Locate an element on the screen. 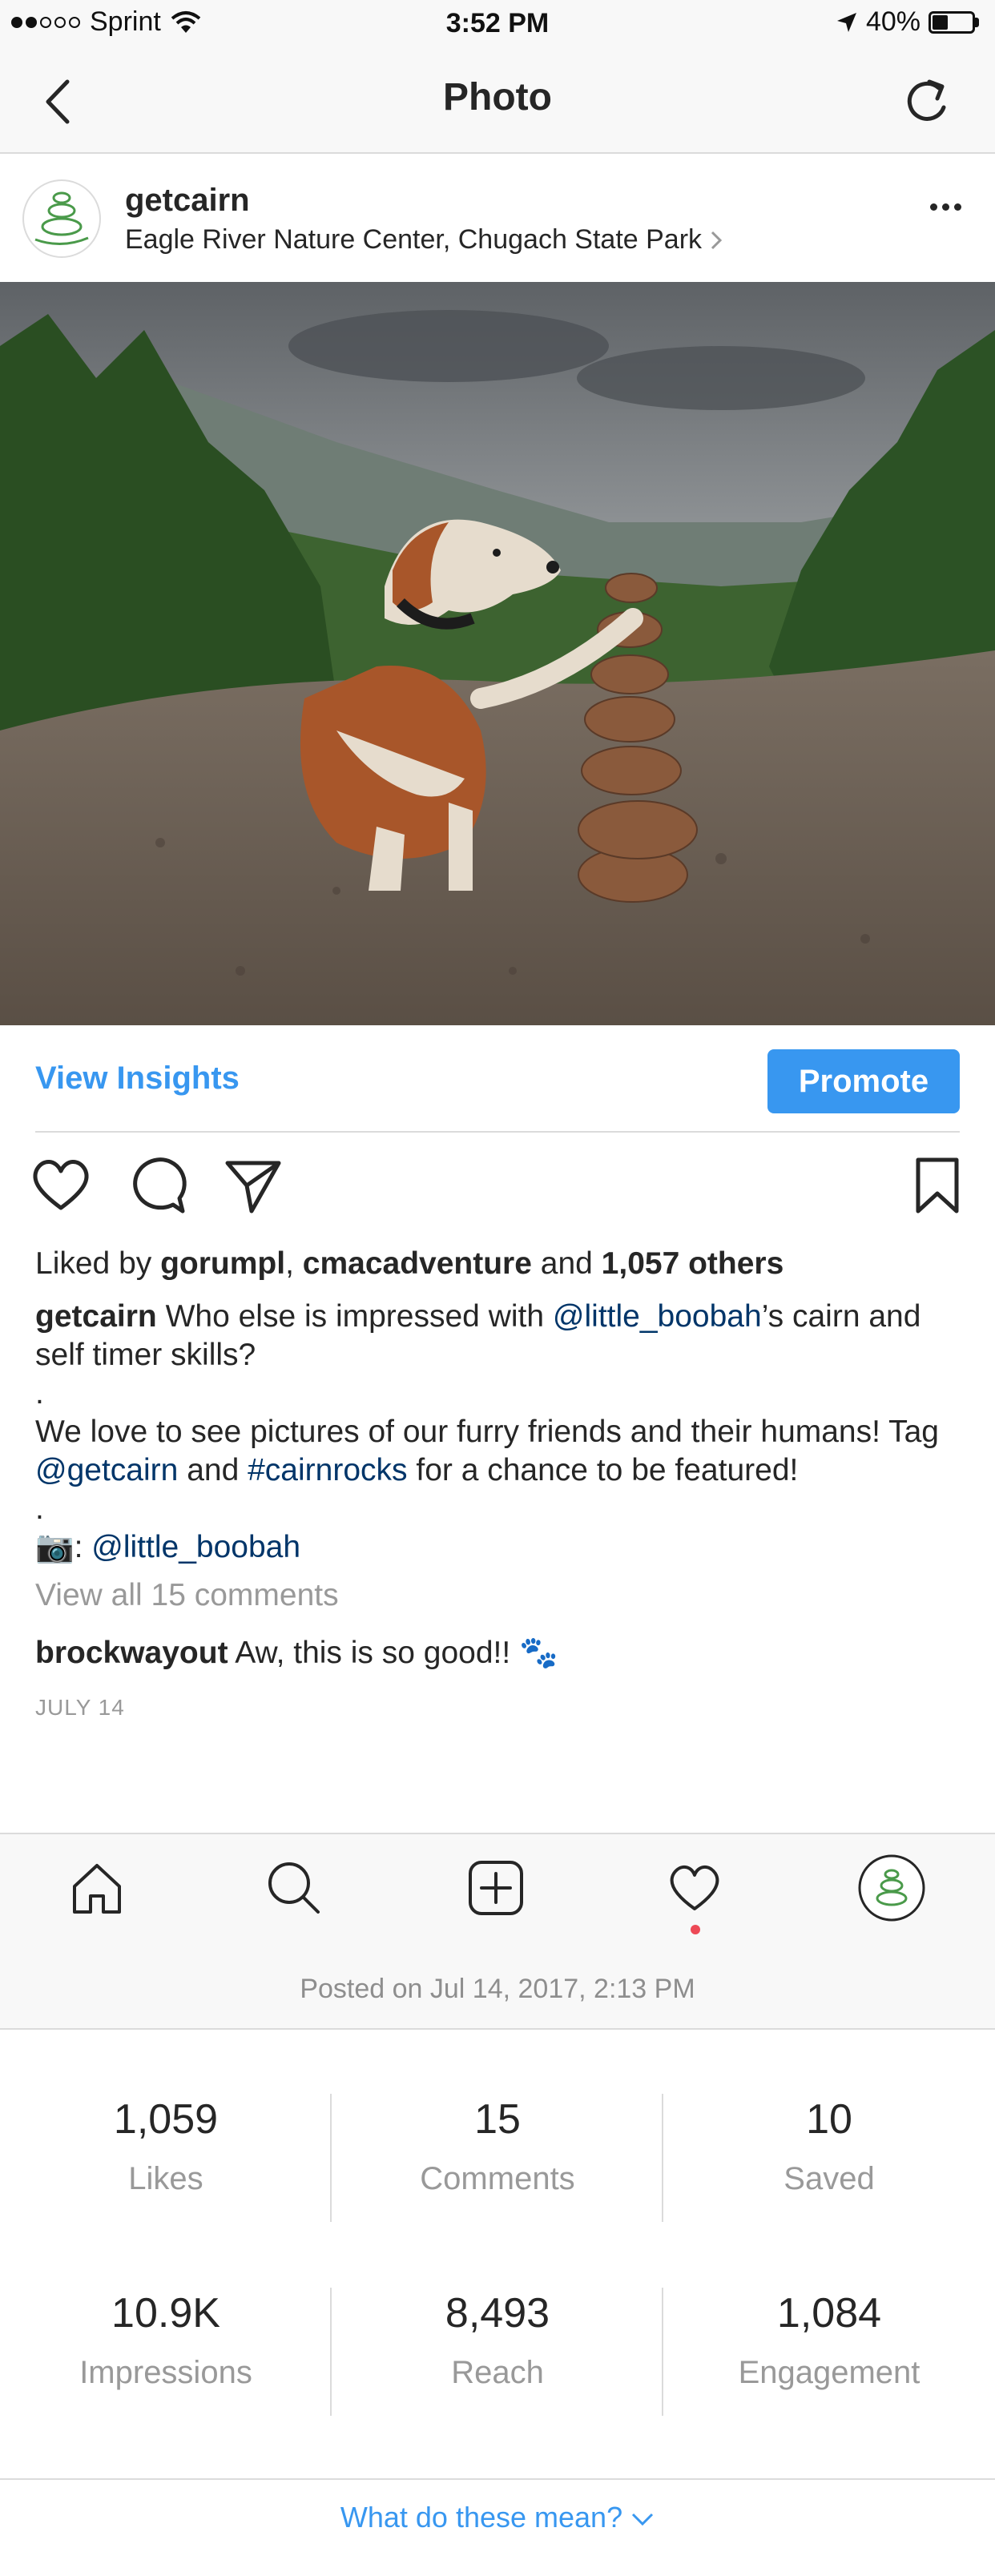 The width and height of the screenshot is (995, 2576). stat-label: Reach is located at coordinates (497, 2372).